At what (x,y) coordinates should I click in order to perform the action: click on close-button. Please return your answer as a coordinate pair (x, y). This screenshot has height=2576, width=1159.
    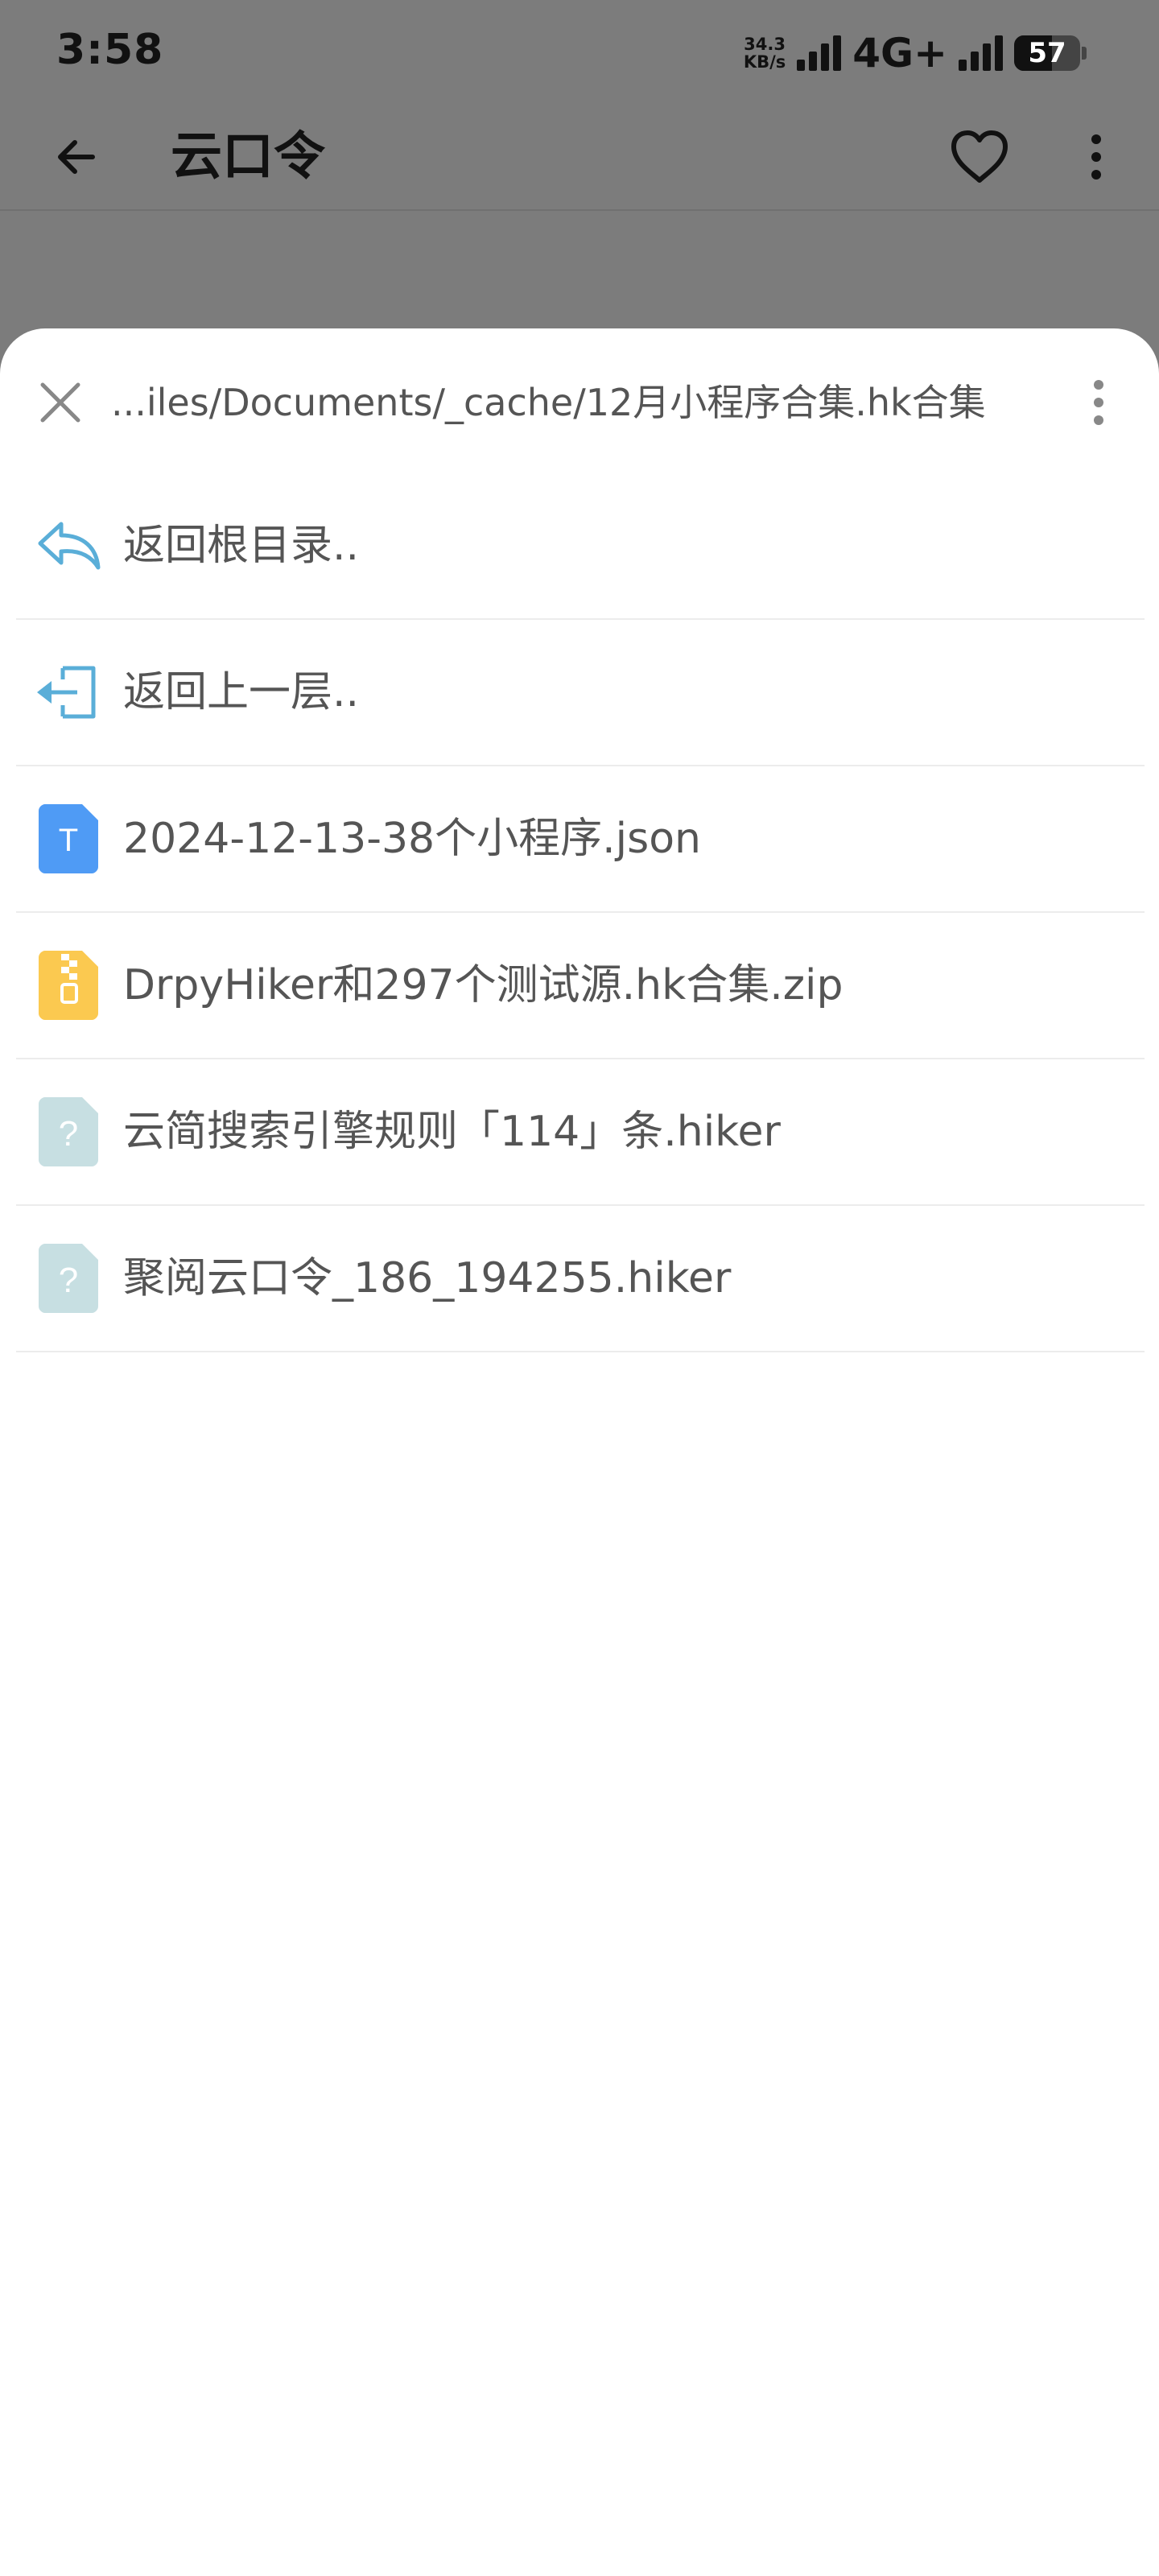
    Looking at the image, I should click on (60, 402).